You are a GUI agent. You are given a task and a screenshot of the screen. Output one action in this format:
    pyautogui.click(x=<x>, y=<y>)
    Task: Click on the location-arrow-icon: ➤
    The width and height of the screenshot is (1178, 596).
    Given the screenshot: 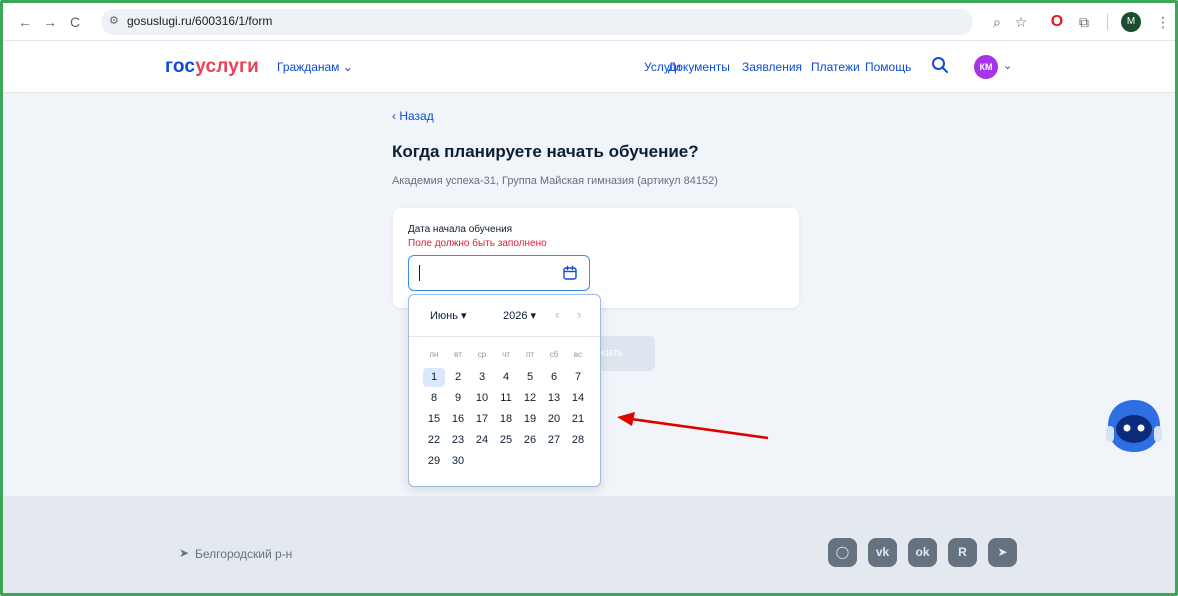 What is the action you would take?
    pyautogui.click(x=184, y=553)
    